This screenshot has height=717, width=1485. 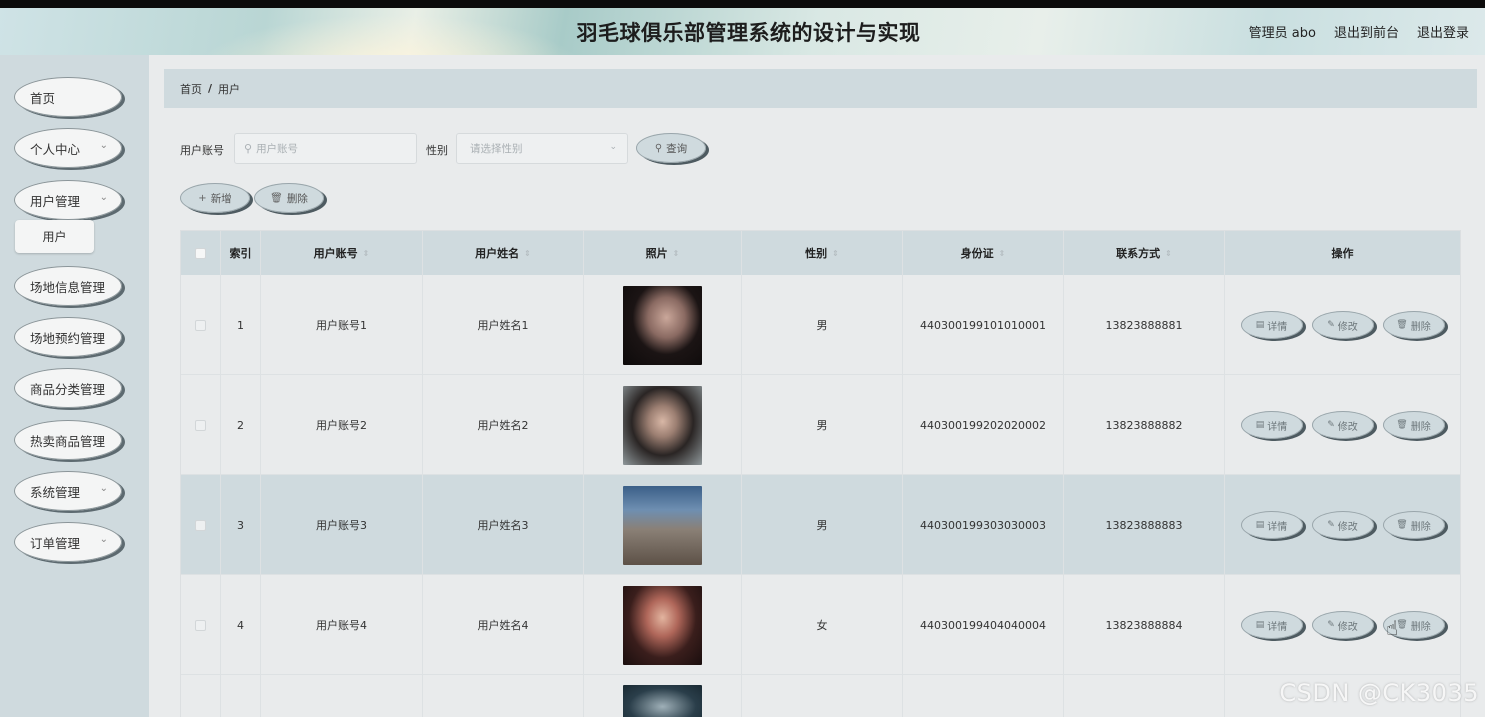 I want to click on add-button: + 新增, so click(x=215, y=198).